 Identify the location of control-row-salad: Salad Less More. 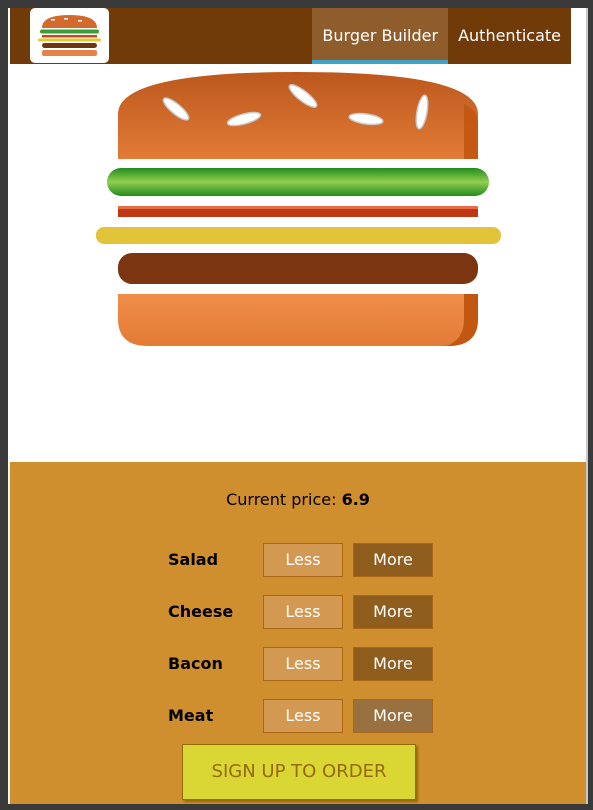
(303, 560).